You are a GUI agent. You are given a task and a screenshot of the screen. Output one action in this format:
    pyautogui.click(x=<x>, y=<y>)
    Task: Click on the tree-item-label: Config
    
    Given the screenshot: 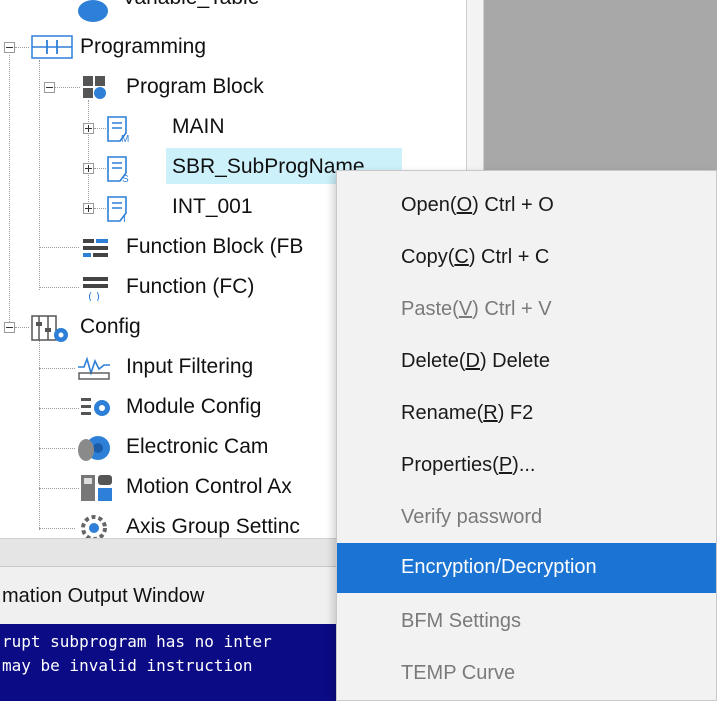 What is the action you would take?
    pyautogui.click(x=110, y=326)
    